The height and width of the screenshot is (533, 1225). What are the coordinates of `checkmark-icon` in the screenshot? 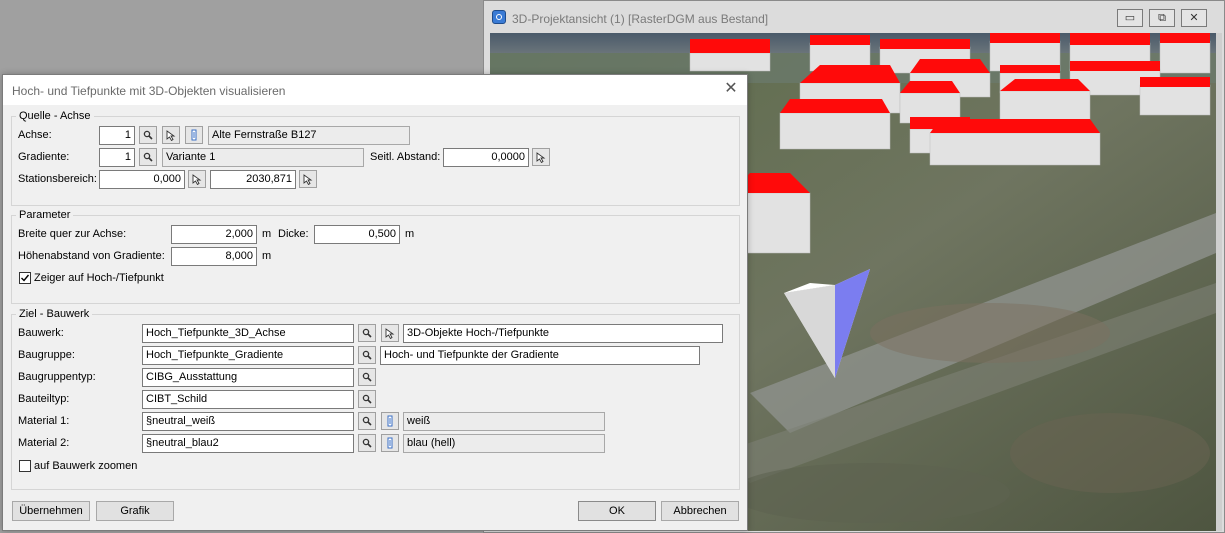 It's located at (25, 278).